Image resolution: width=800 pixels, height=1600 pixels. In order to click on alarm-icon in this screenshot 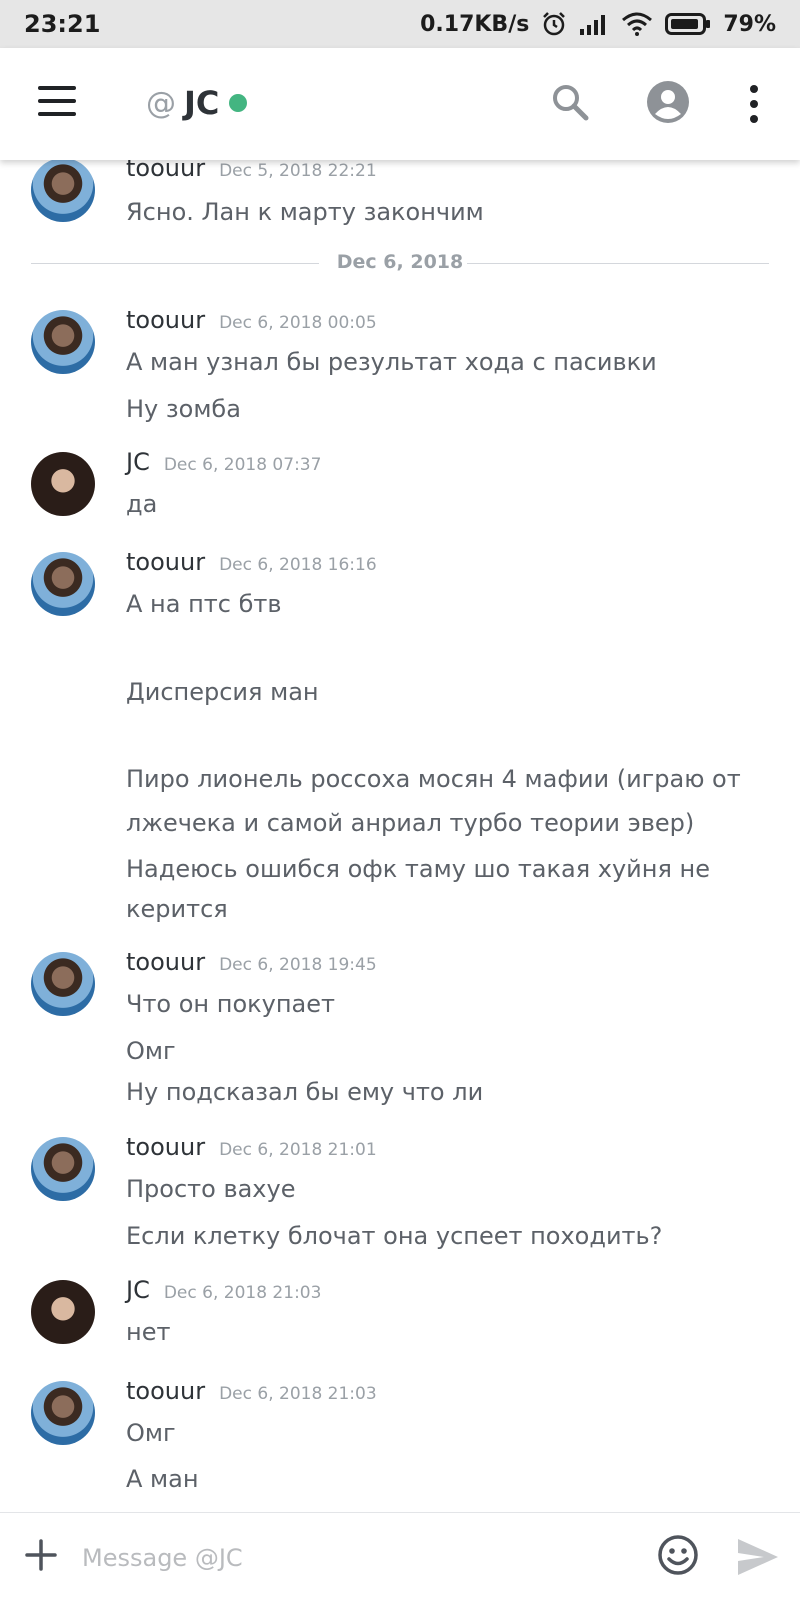, I will do `click(554, 24)`.